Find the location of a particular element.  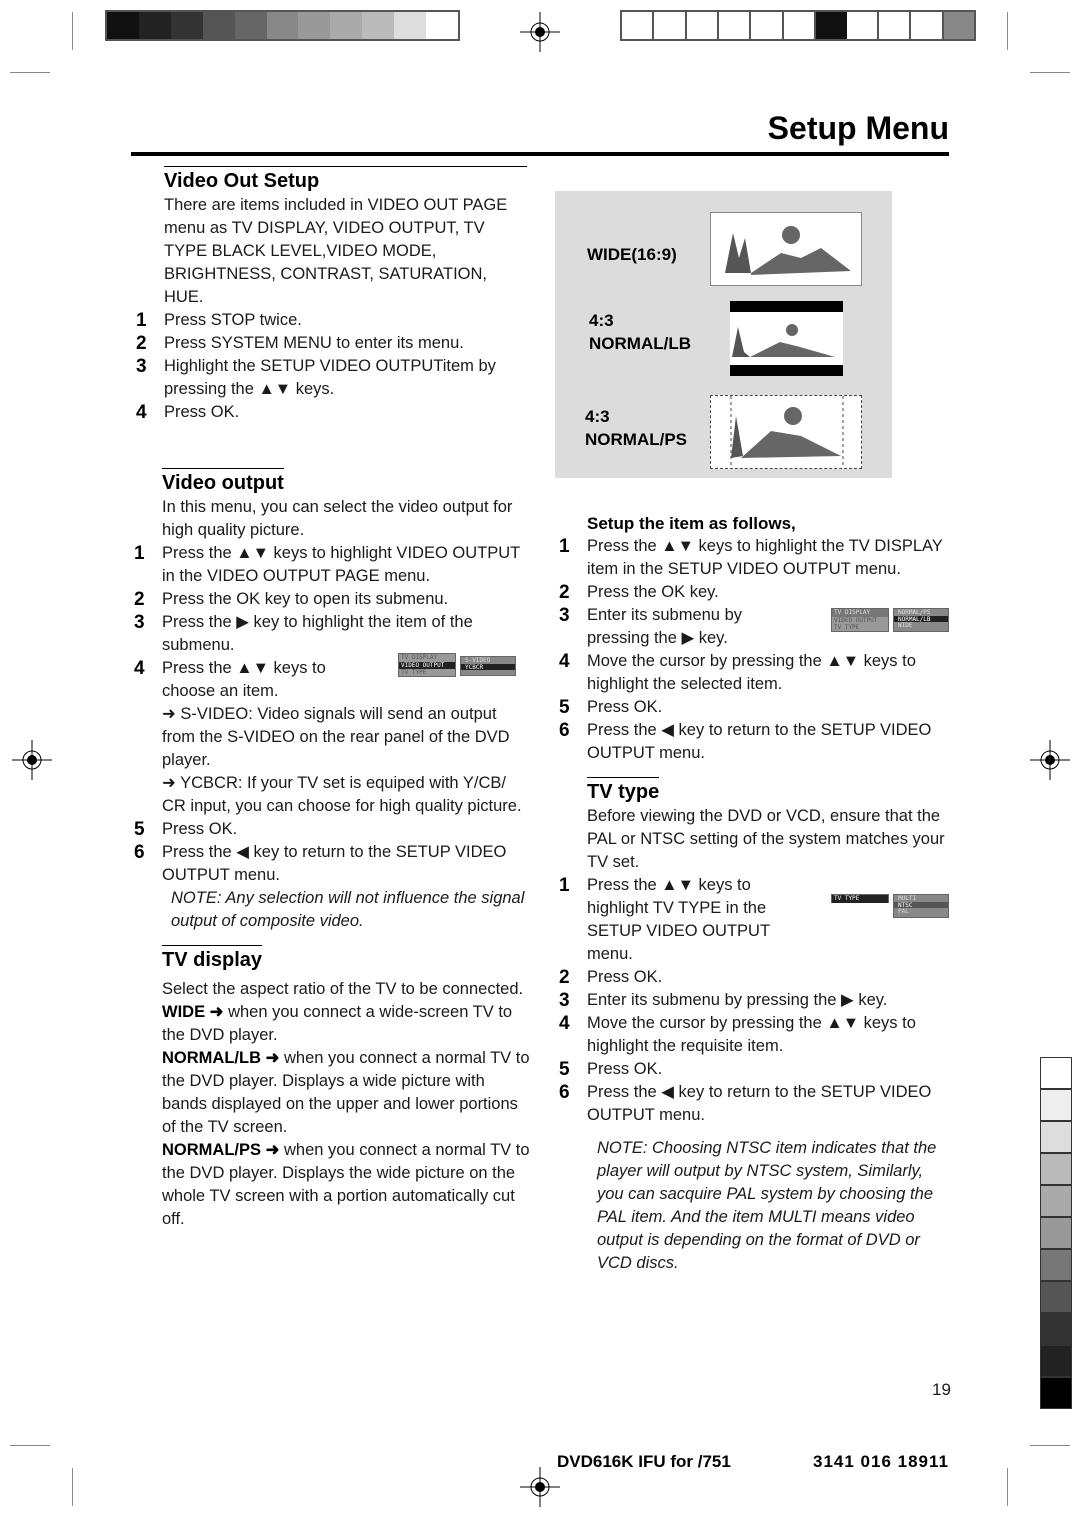

doc-code: 3141 016 18911 is located at coordinates (881, 1461).